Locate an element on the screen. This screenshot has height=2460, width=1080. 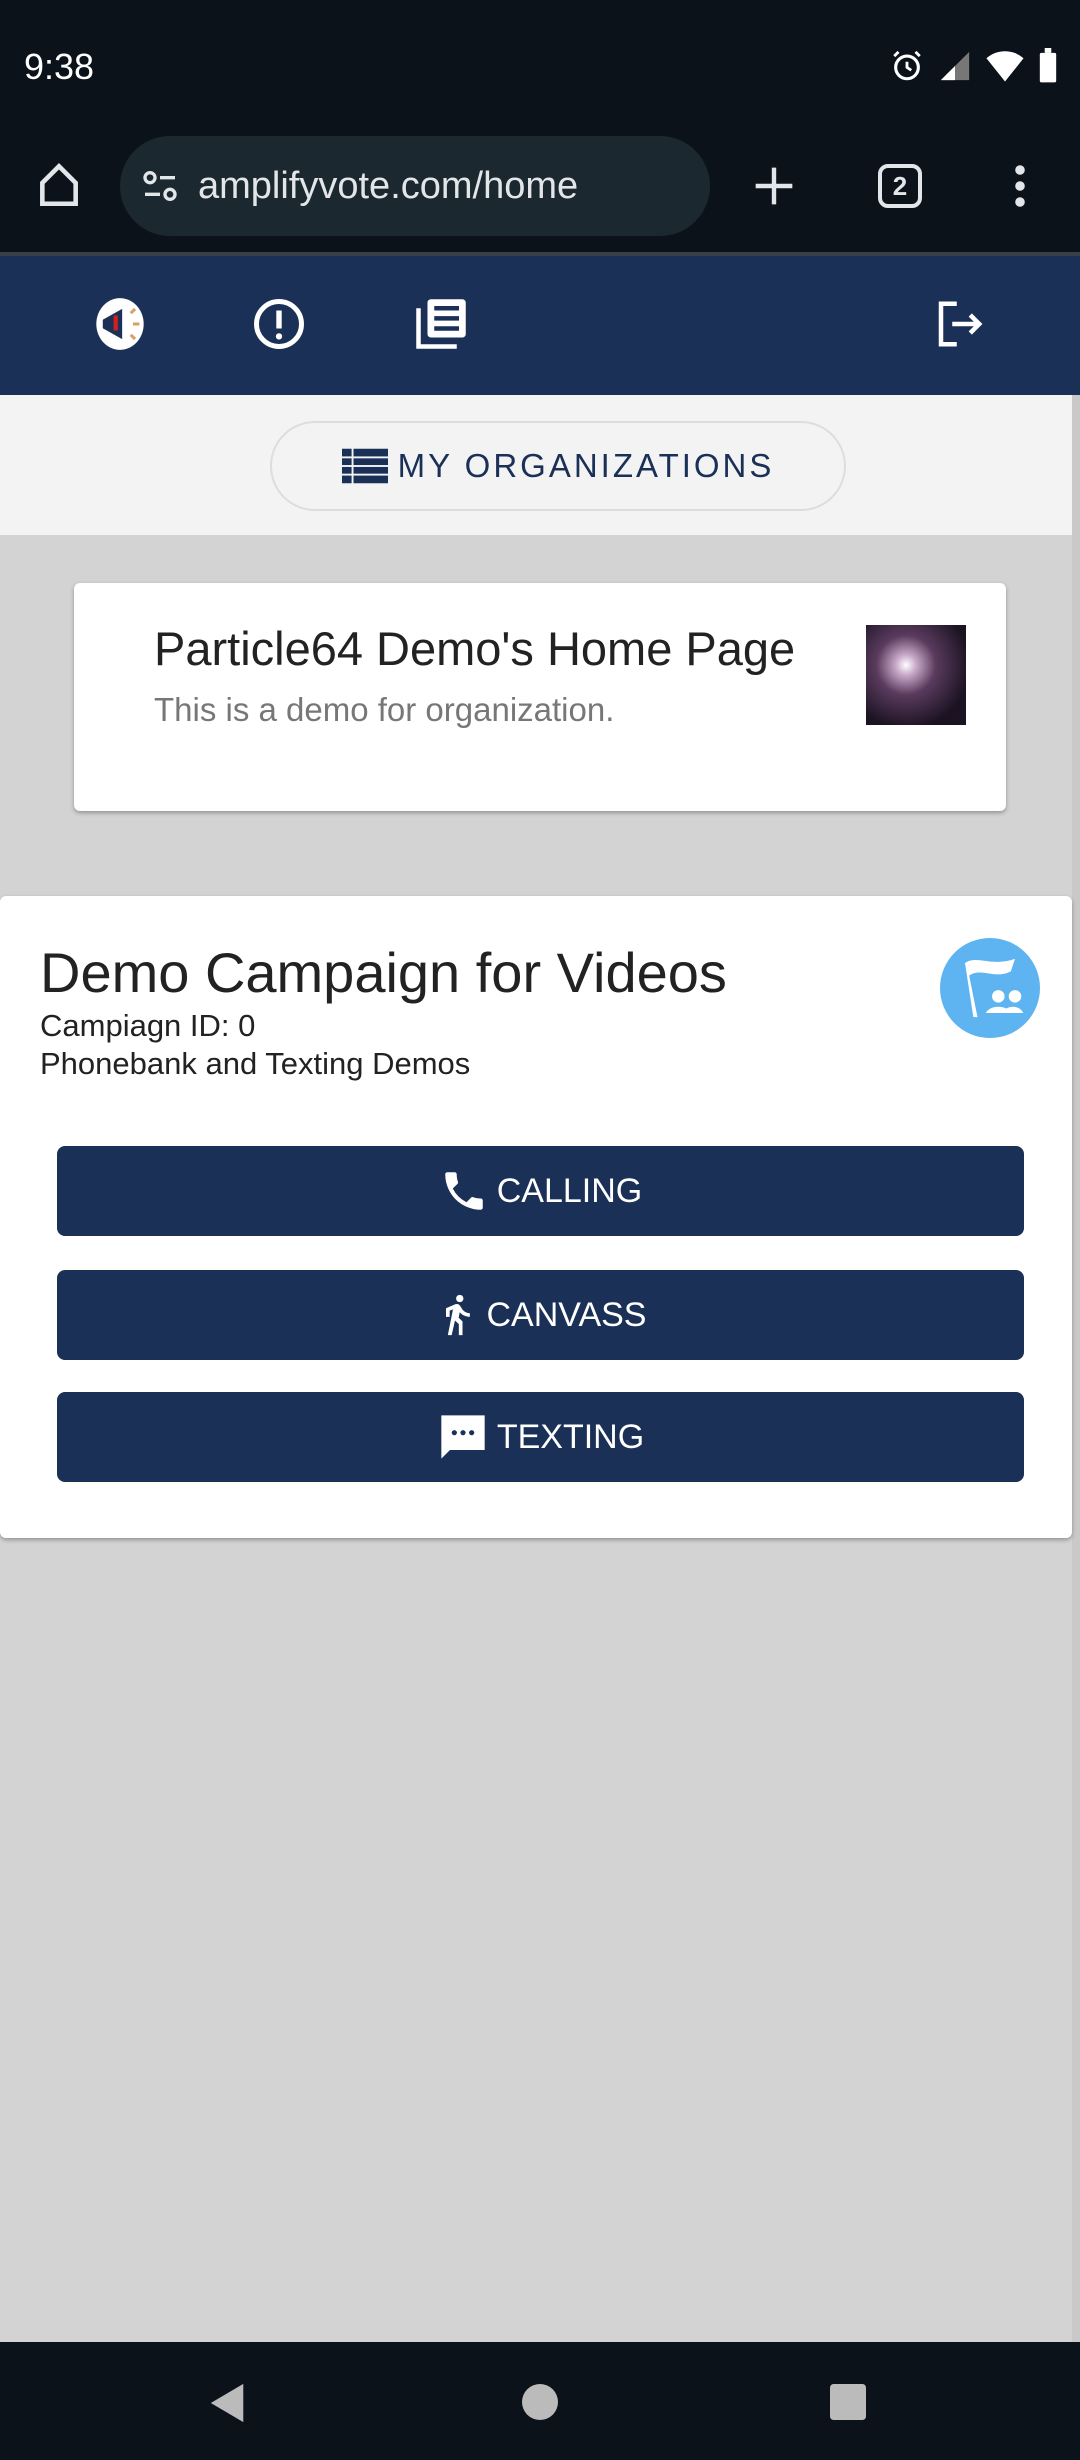
campaign-title: Demo Campaign for Videos is located at coordinates (383, 972).